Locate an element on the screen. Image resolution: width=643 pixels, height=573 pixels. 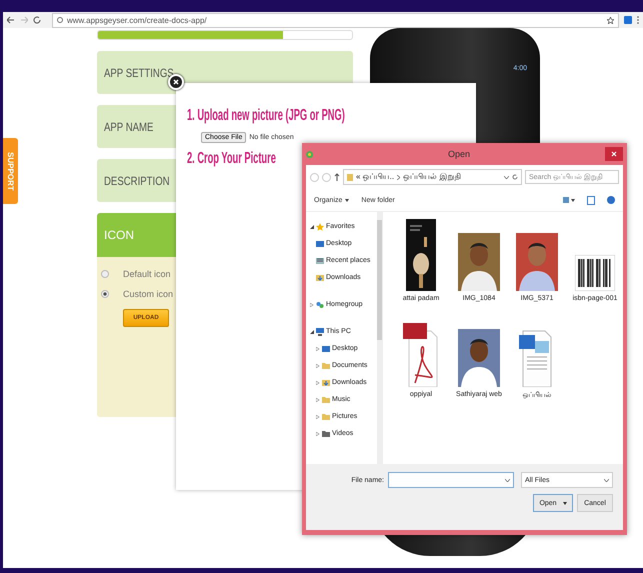
file-name-field is located at coordinates (451, 480).